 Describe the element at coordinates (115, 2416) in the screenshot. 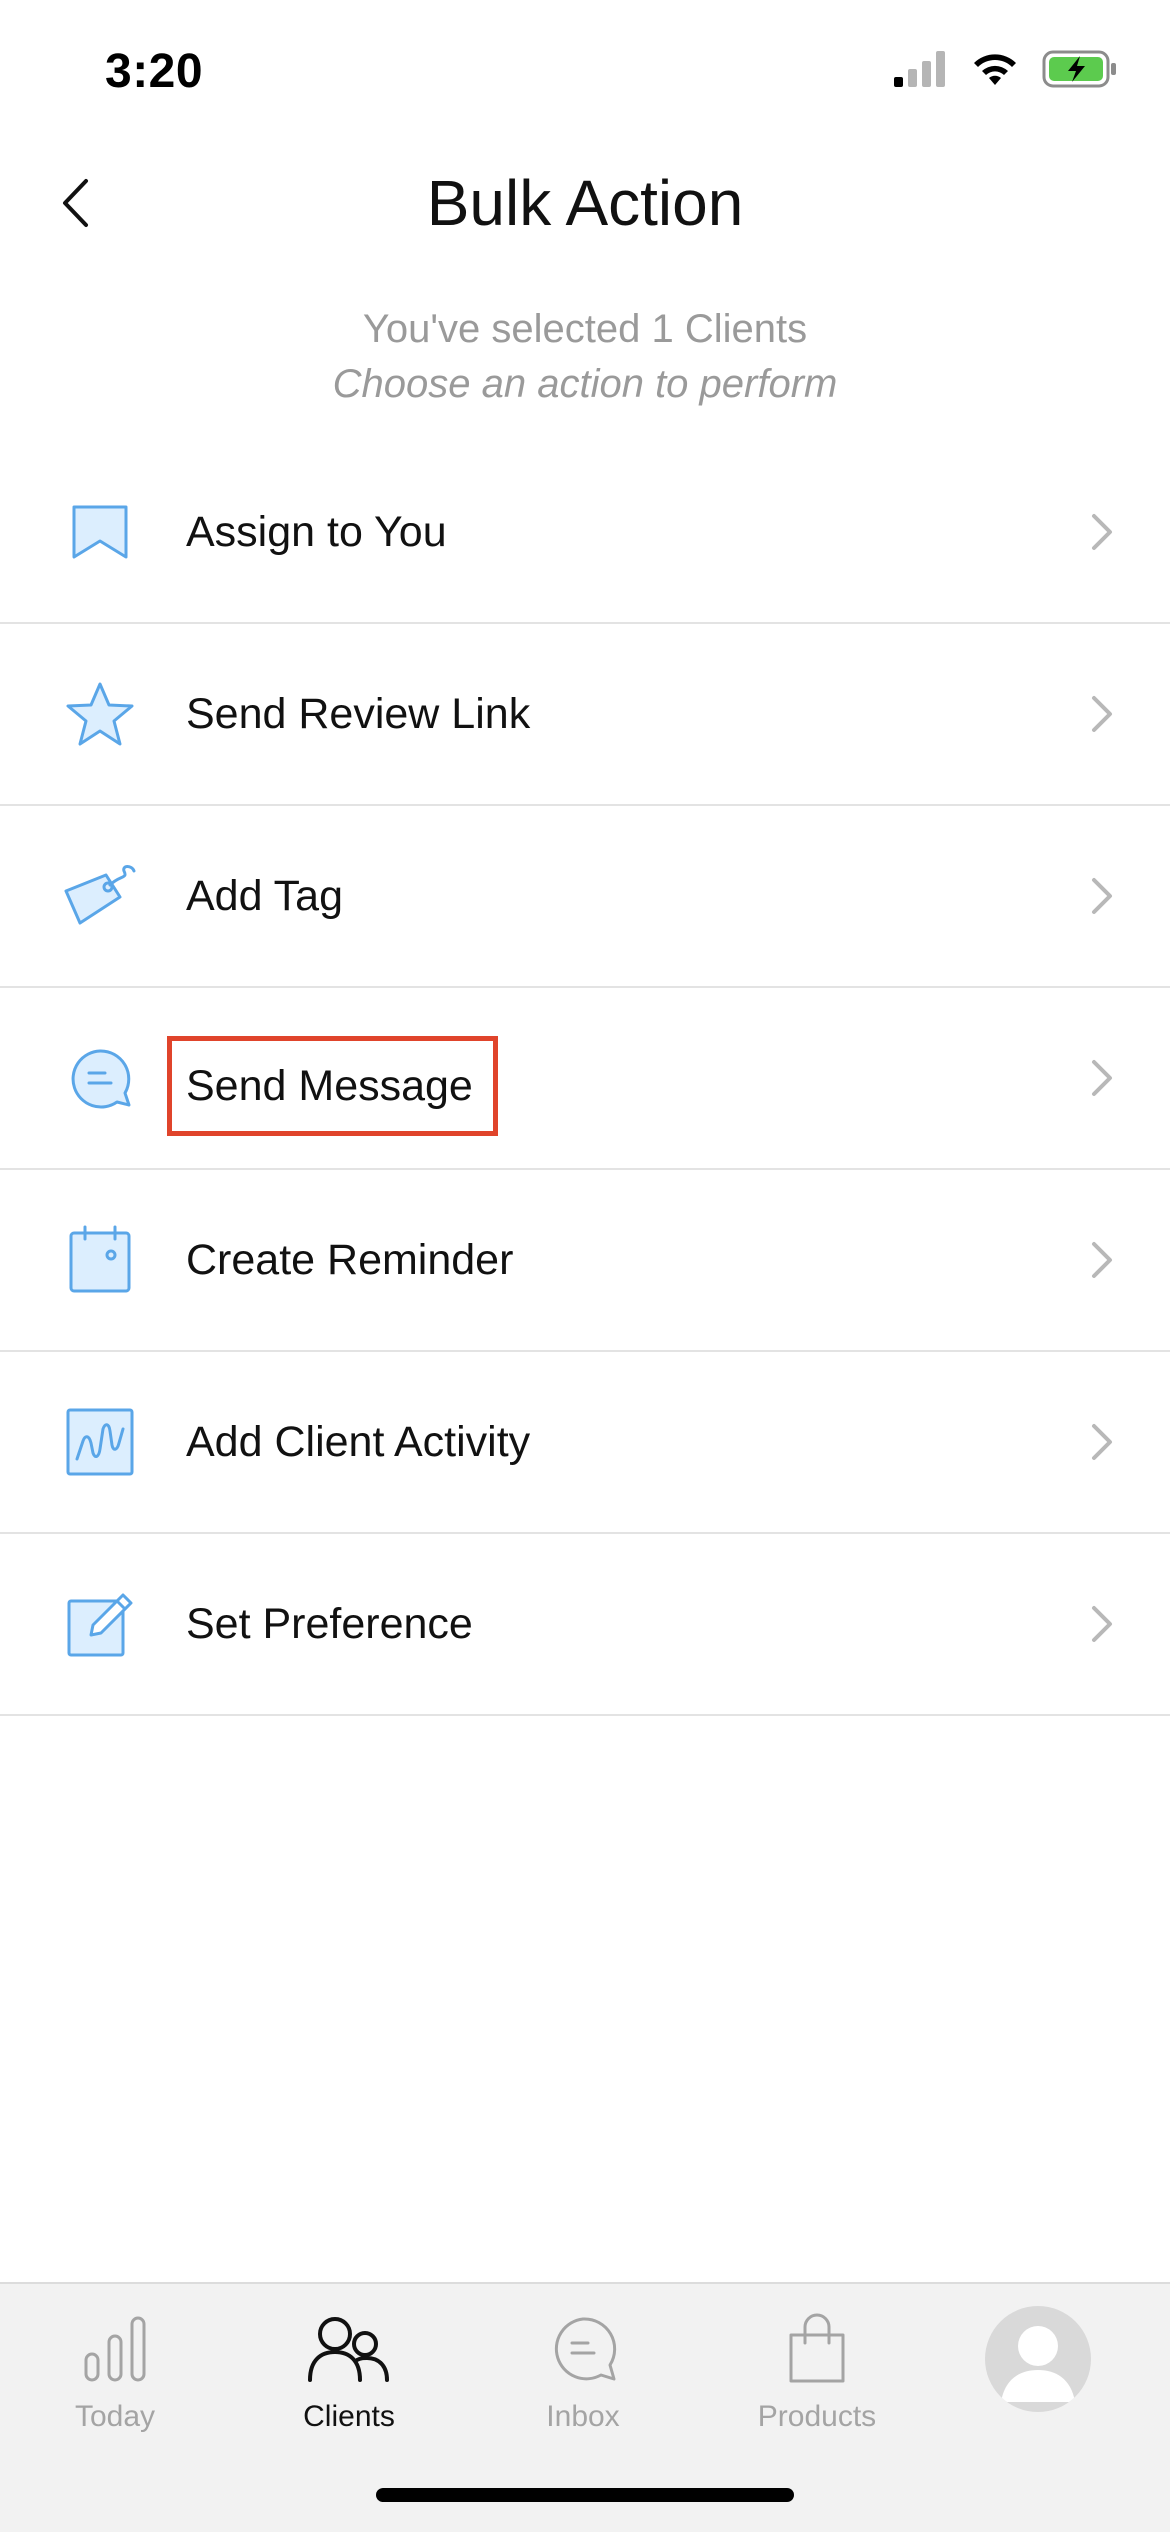

I see `nav-label: Today` at that location.